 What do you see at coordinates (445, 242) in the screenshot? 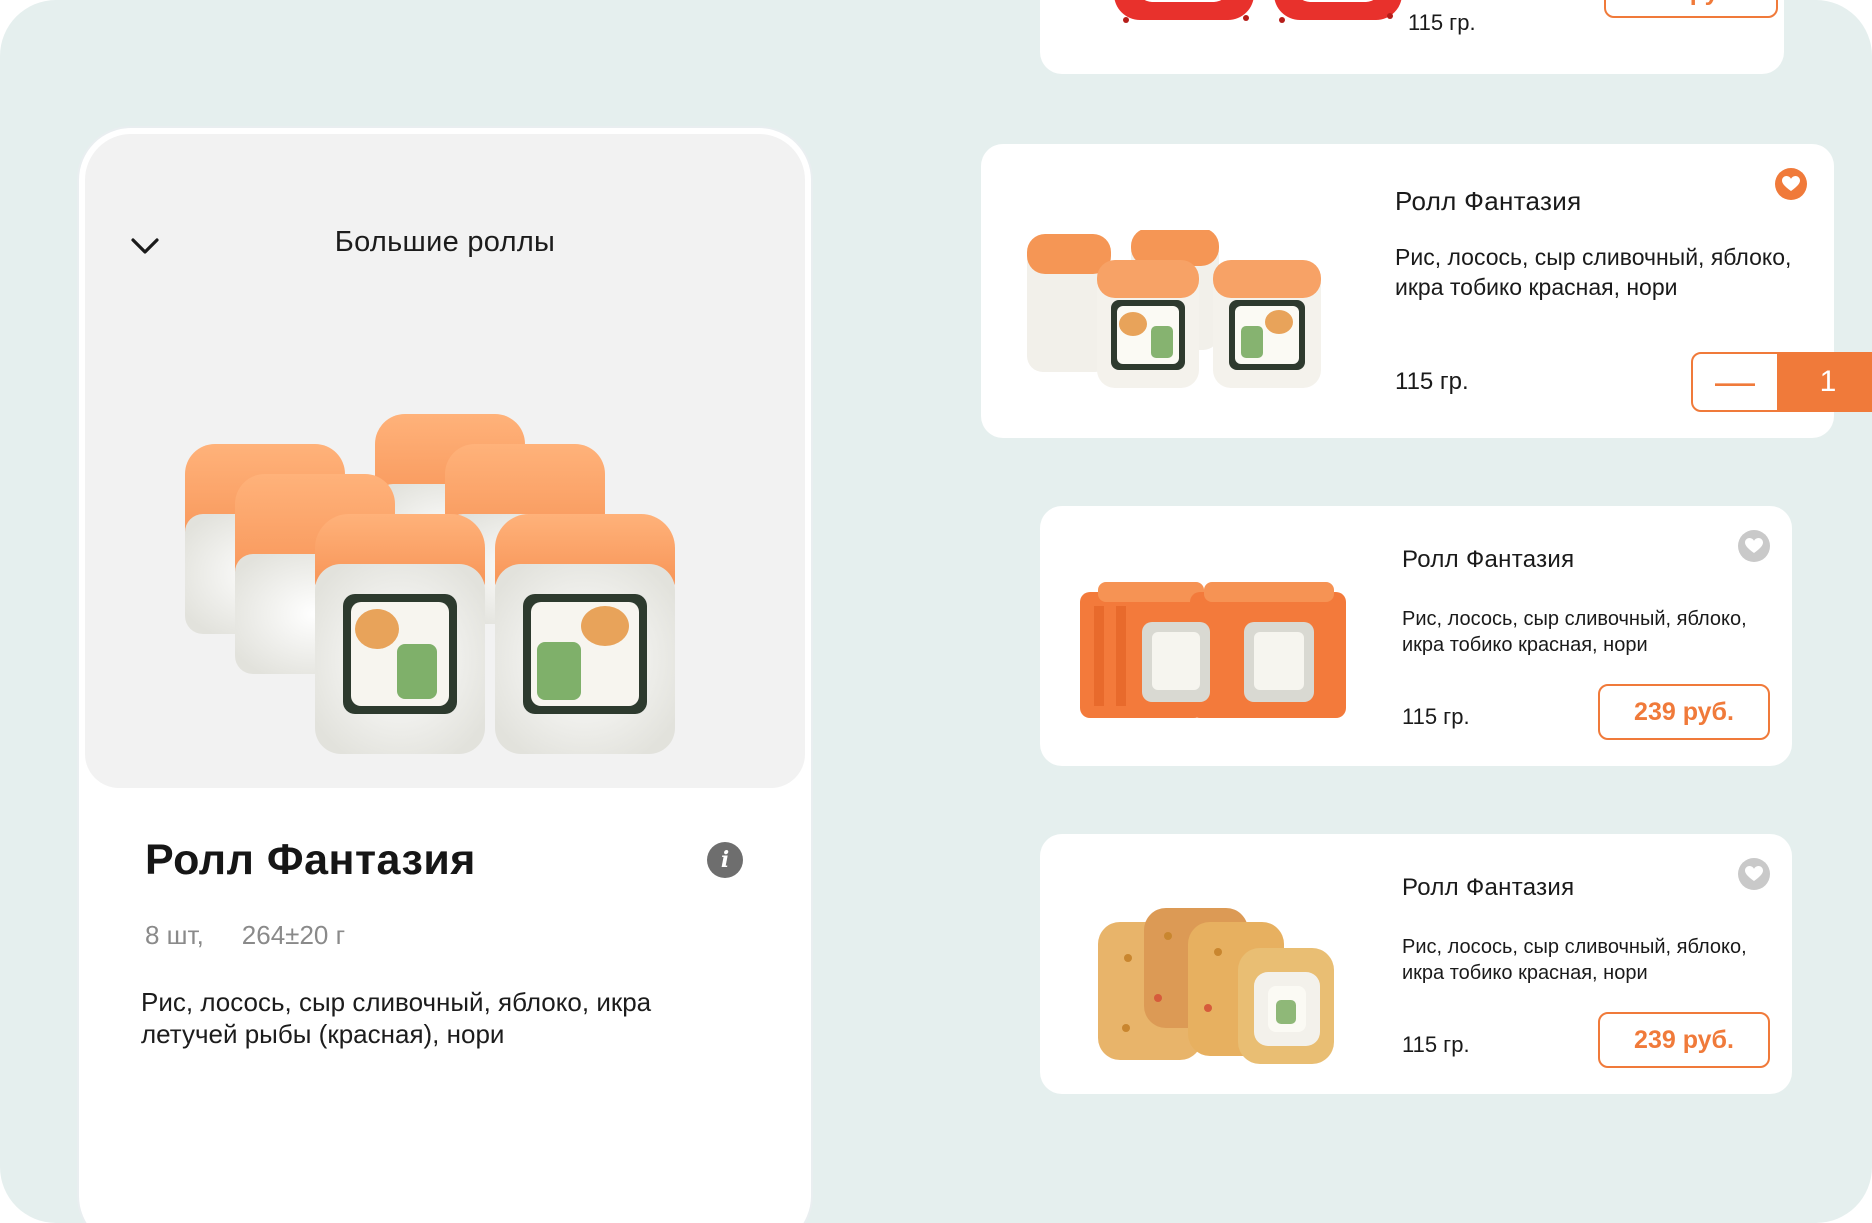
I see `category-title: Большие роллы` at bounding box center [445, 242].